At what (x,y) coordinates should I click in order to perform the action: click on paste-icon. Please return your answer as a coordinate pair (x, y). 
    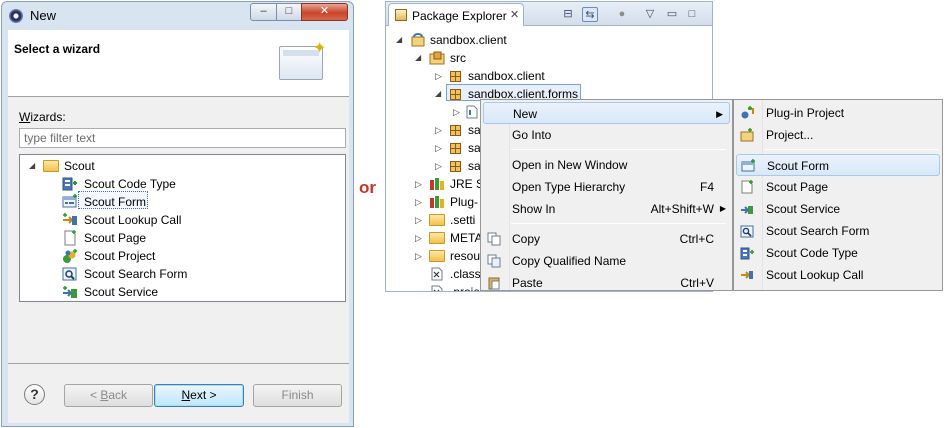
    Looking at the image, I should click on (494, 283).